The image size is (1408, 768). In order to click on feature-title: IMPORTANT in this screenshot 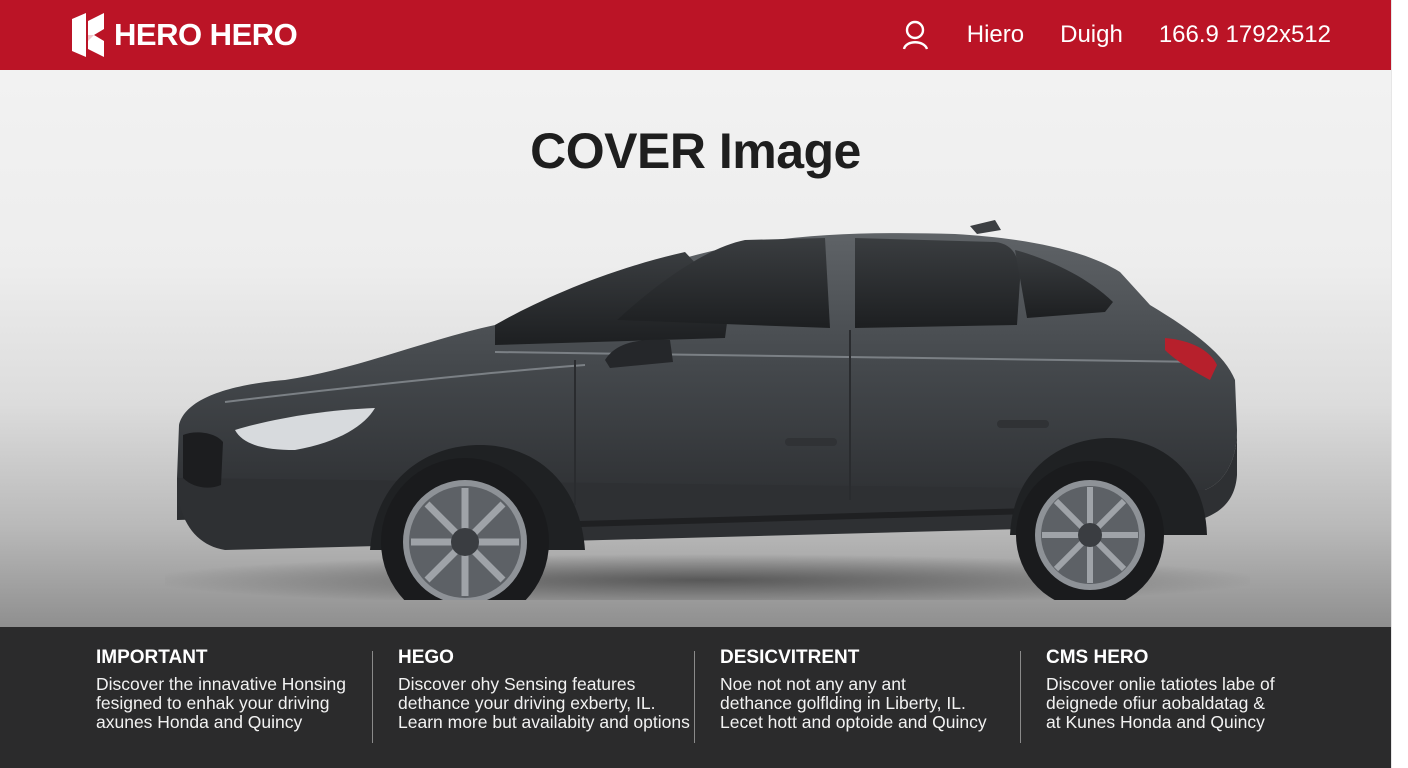, I will do `click(152, 657)`.